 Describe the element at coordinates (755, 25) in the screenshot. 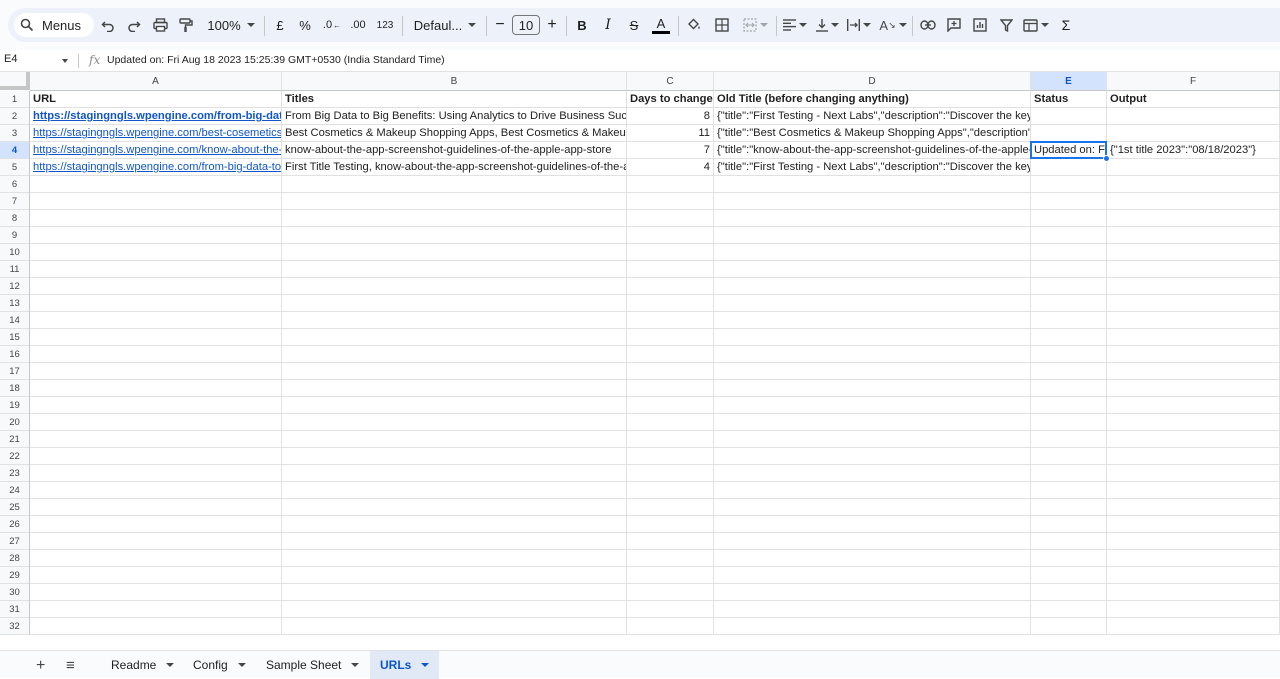

I see `merge-cells-button` at that location.